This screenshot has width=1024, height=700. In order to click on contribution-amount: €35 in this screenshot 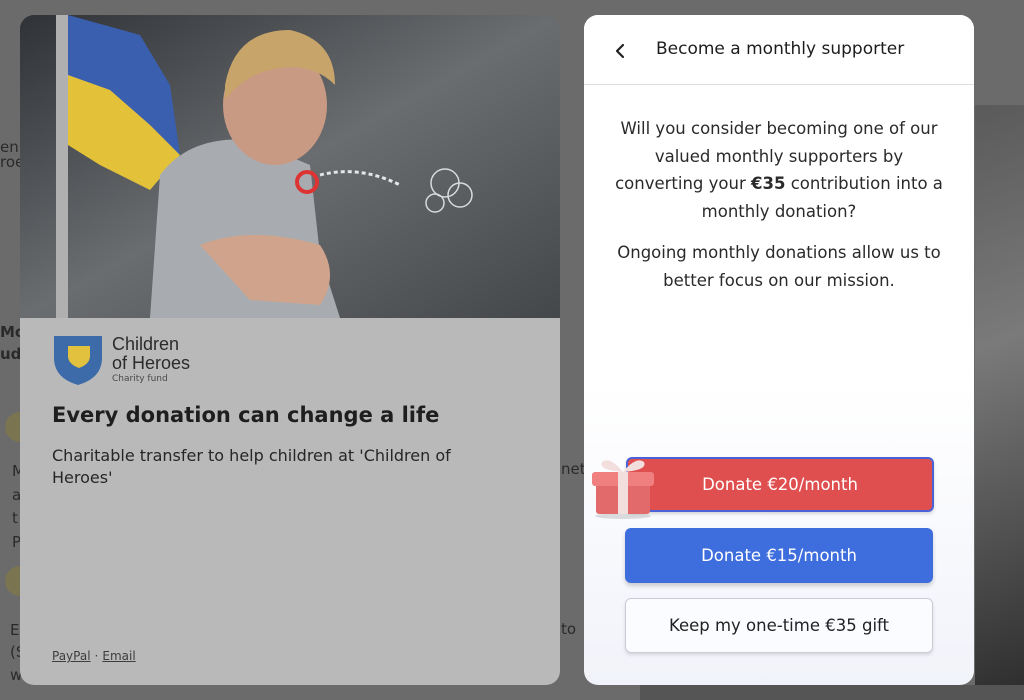, I will do `click(768, 183)`.